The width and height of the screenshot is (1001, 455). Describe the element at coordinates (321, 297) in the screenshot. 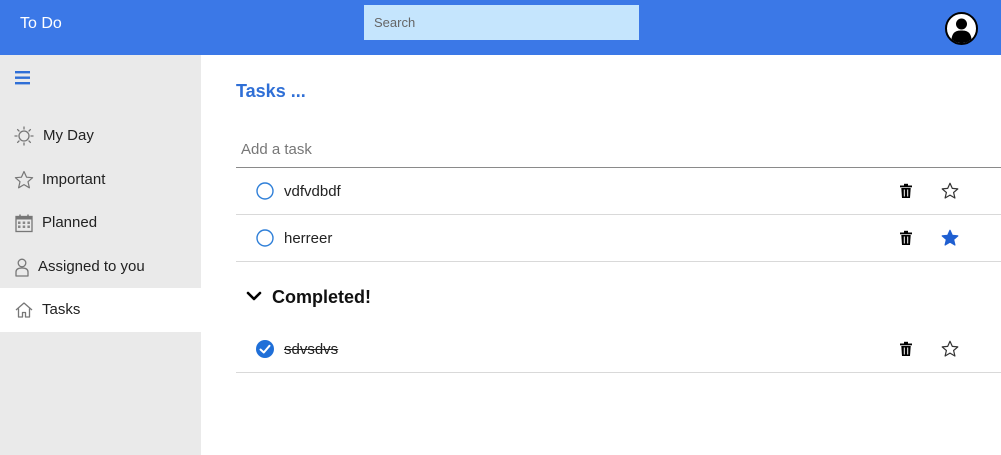

I see `completed-section-label: Completed!` at that location.